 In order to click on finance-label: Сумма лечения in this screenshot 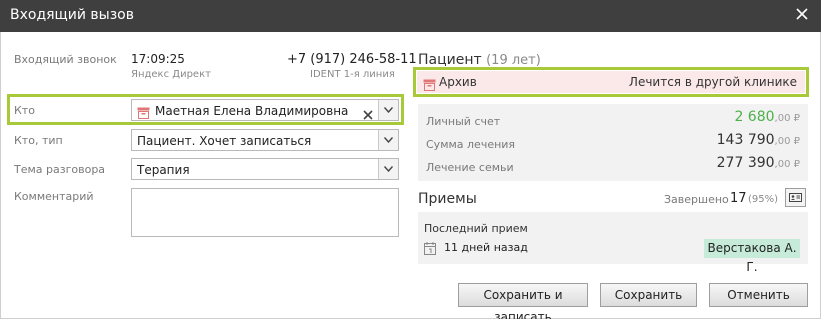, I will do `click(471, 144)`.